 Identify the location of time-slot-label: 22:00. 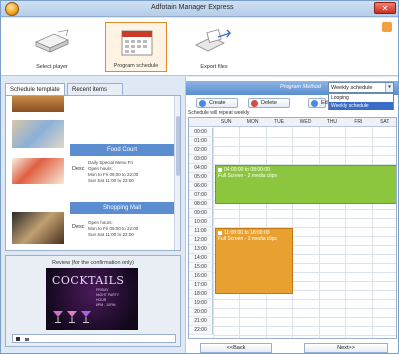
(201, 330).